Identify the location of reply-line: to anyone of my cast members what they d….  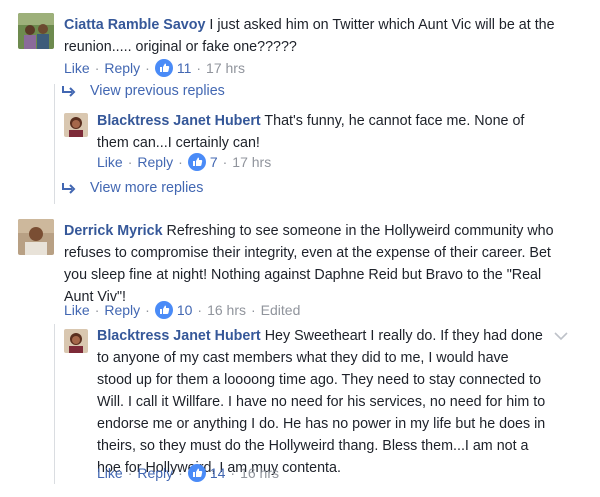
(303, 358).